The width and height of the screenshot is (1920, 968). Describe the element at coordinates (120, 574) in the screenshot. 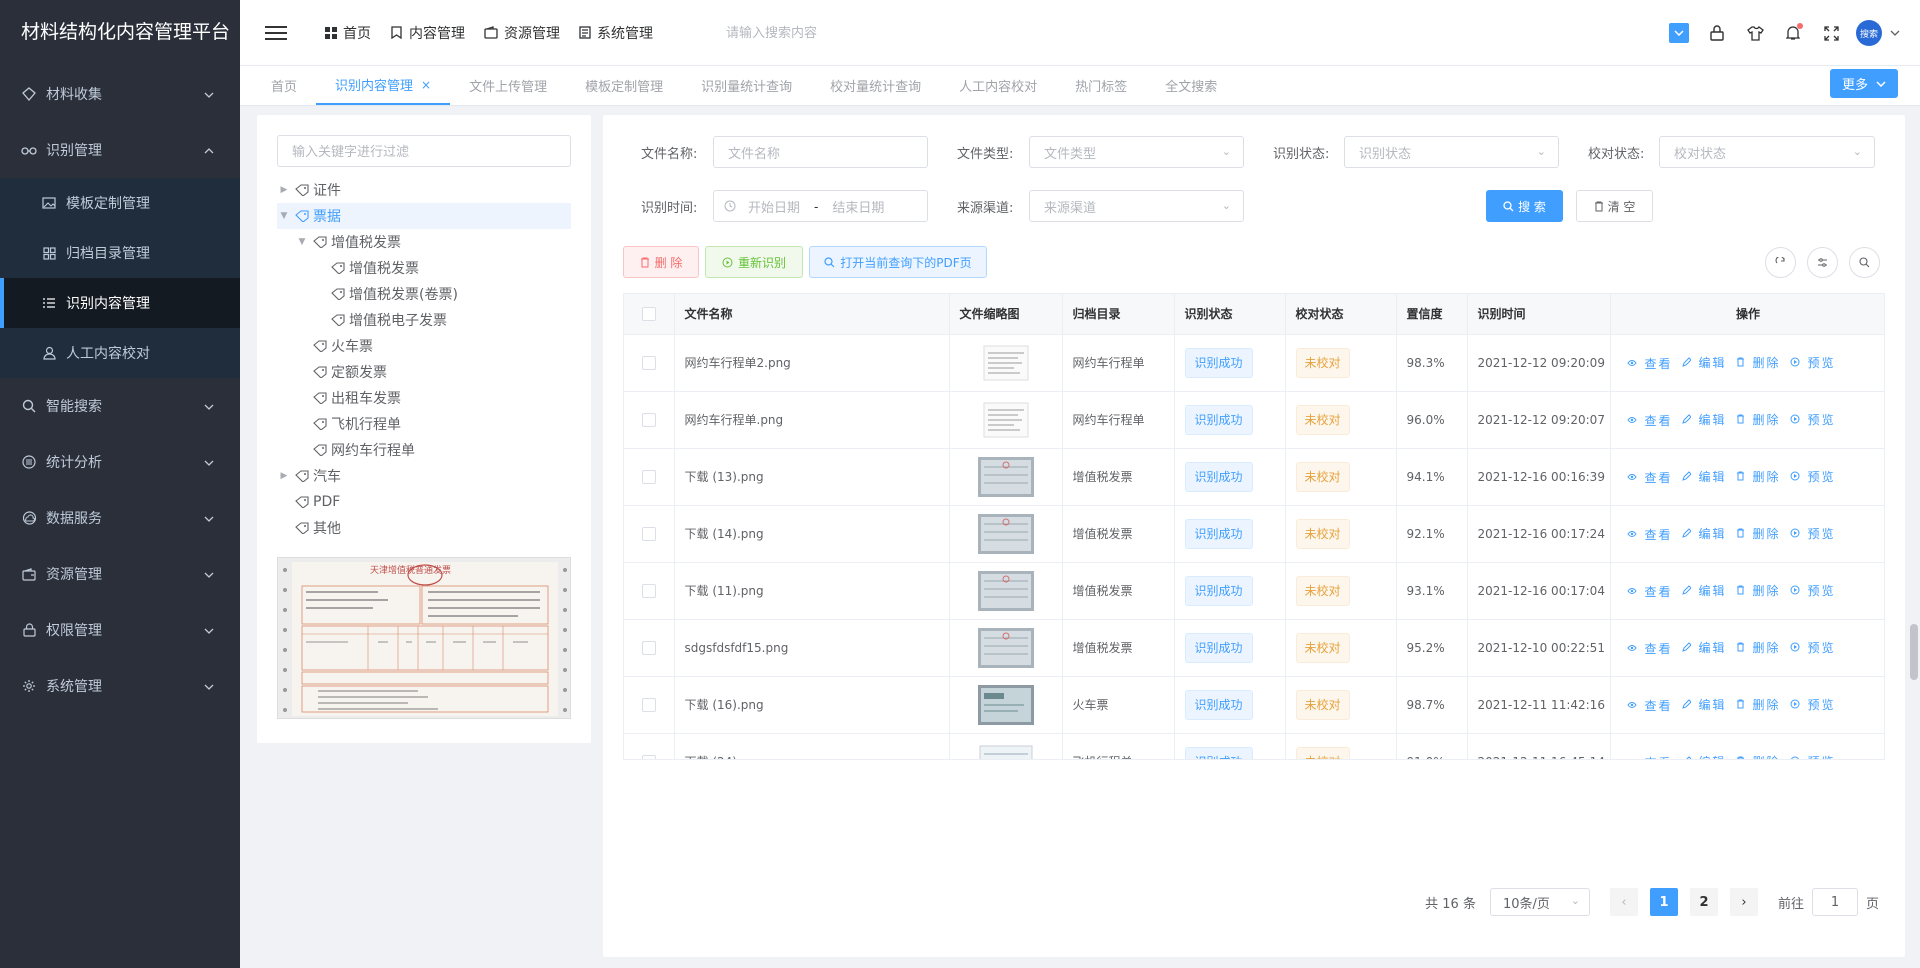

I see `sidebar-item-10: 资源管理` at that location.